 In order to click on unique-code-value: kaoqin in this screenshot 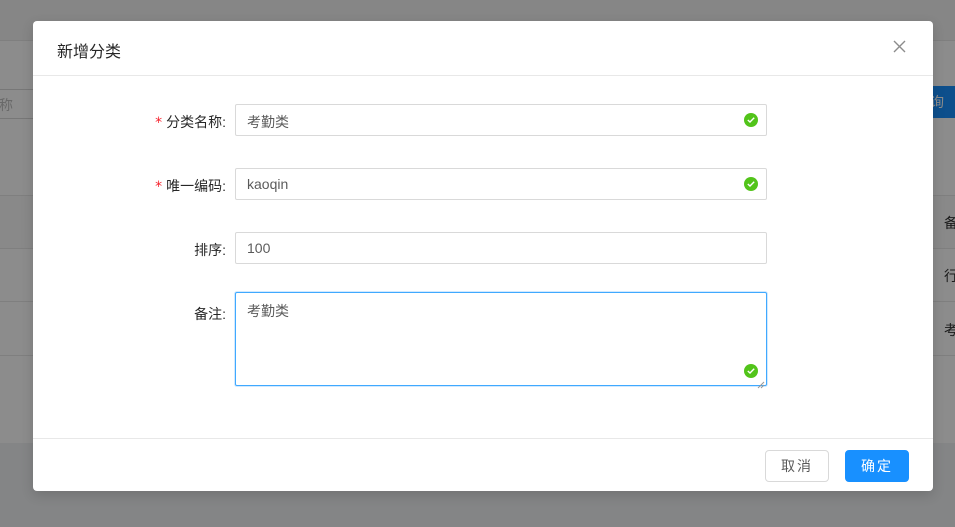, I will do `click(268, 184)`.